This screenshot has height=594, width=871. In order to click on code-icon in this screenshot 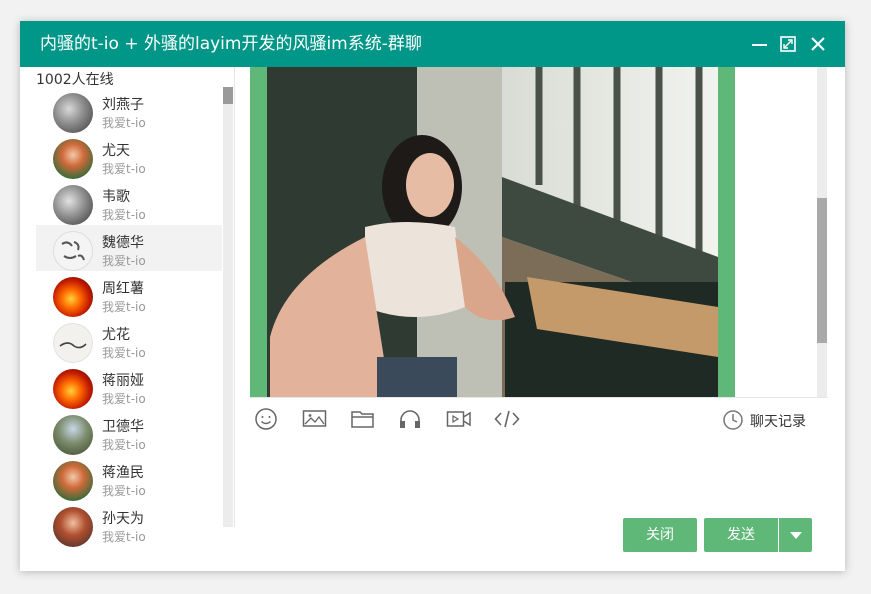, I will do `click(507, 419)`.